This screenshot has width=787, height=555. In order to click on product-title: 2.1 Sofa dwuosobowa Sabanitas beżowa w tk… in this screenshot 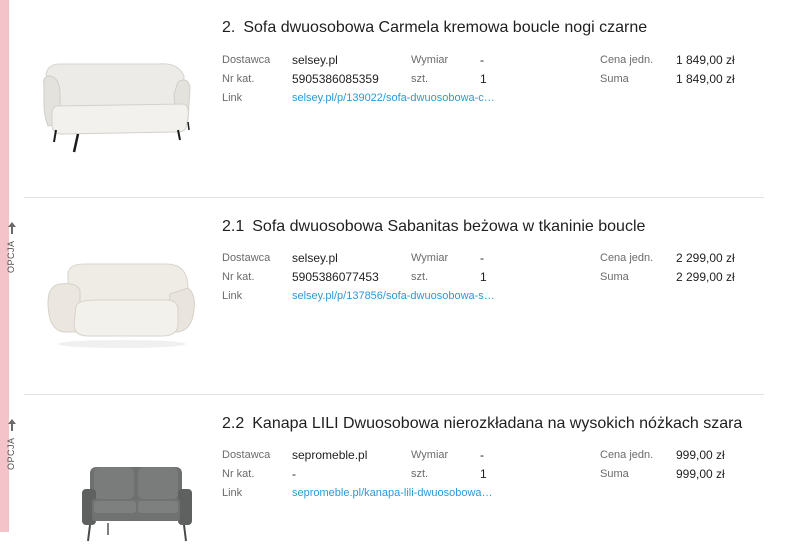, I will do `click(433, 227)`.